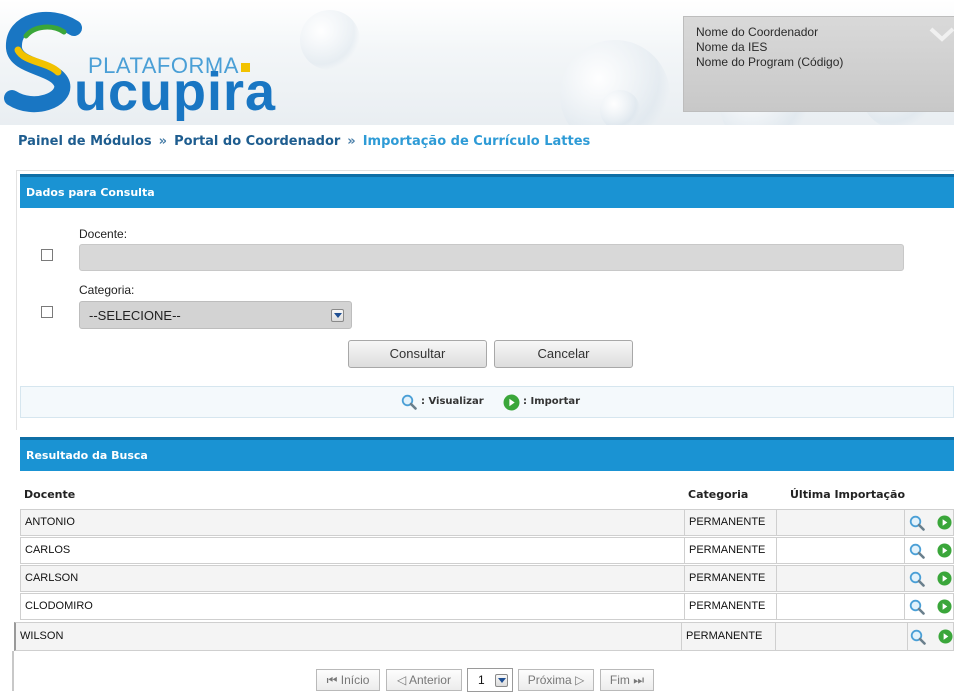  I want to click on column-header-docente: Docente, so click(49, 494).